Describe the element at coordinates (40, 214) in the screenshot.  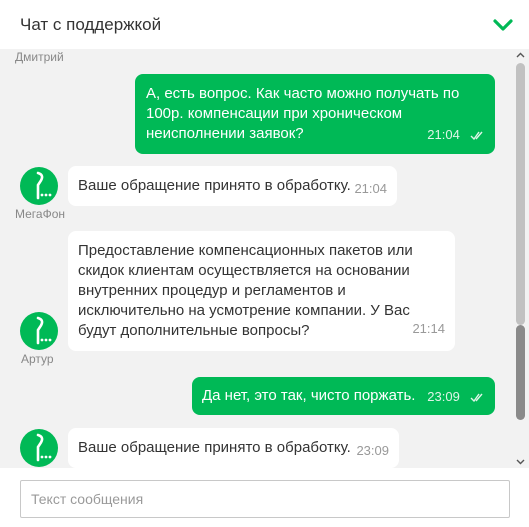
I see `sender-label: МегаФон` at that location.